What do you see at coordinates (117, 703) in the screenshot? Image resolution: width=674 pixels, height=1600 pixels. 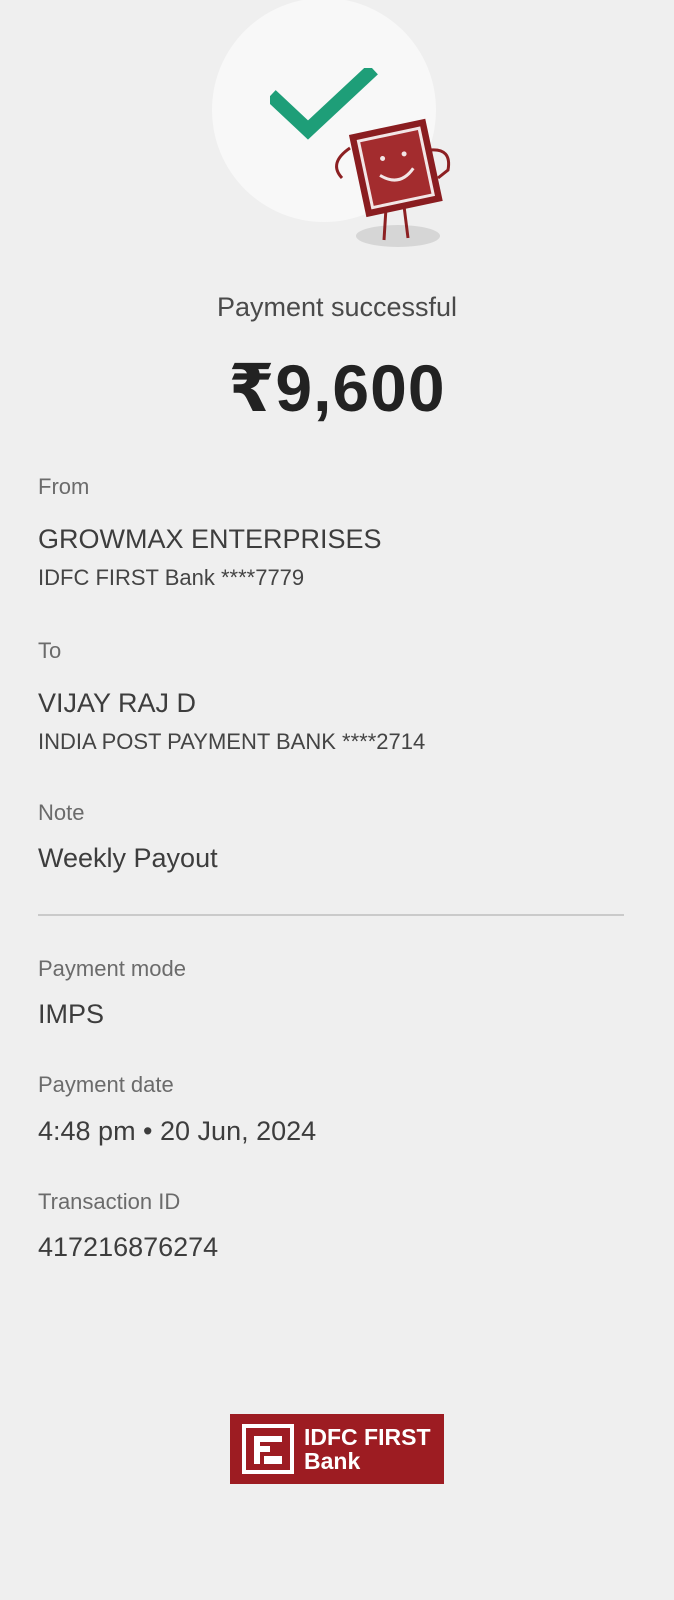 I see `to-name: VIJAY RAJ D` at bounding box center [117, 703].